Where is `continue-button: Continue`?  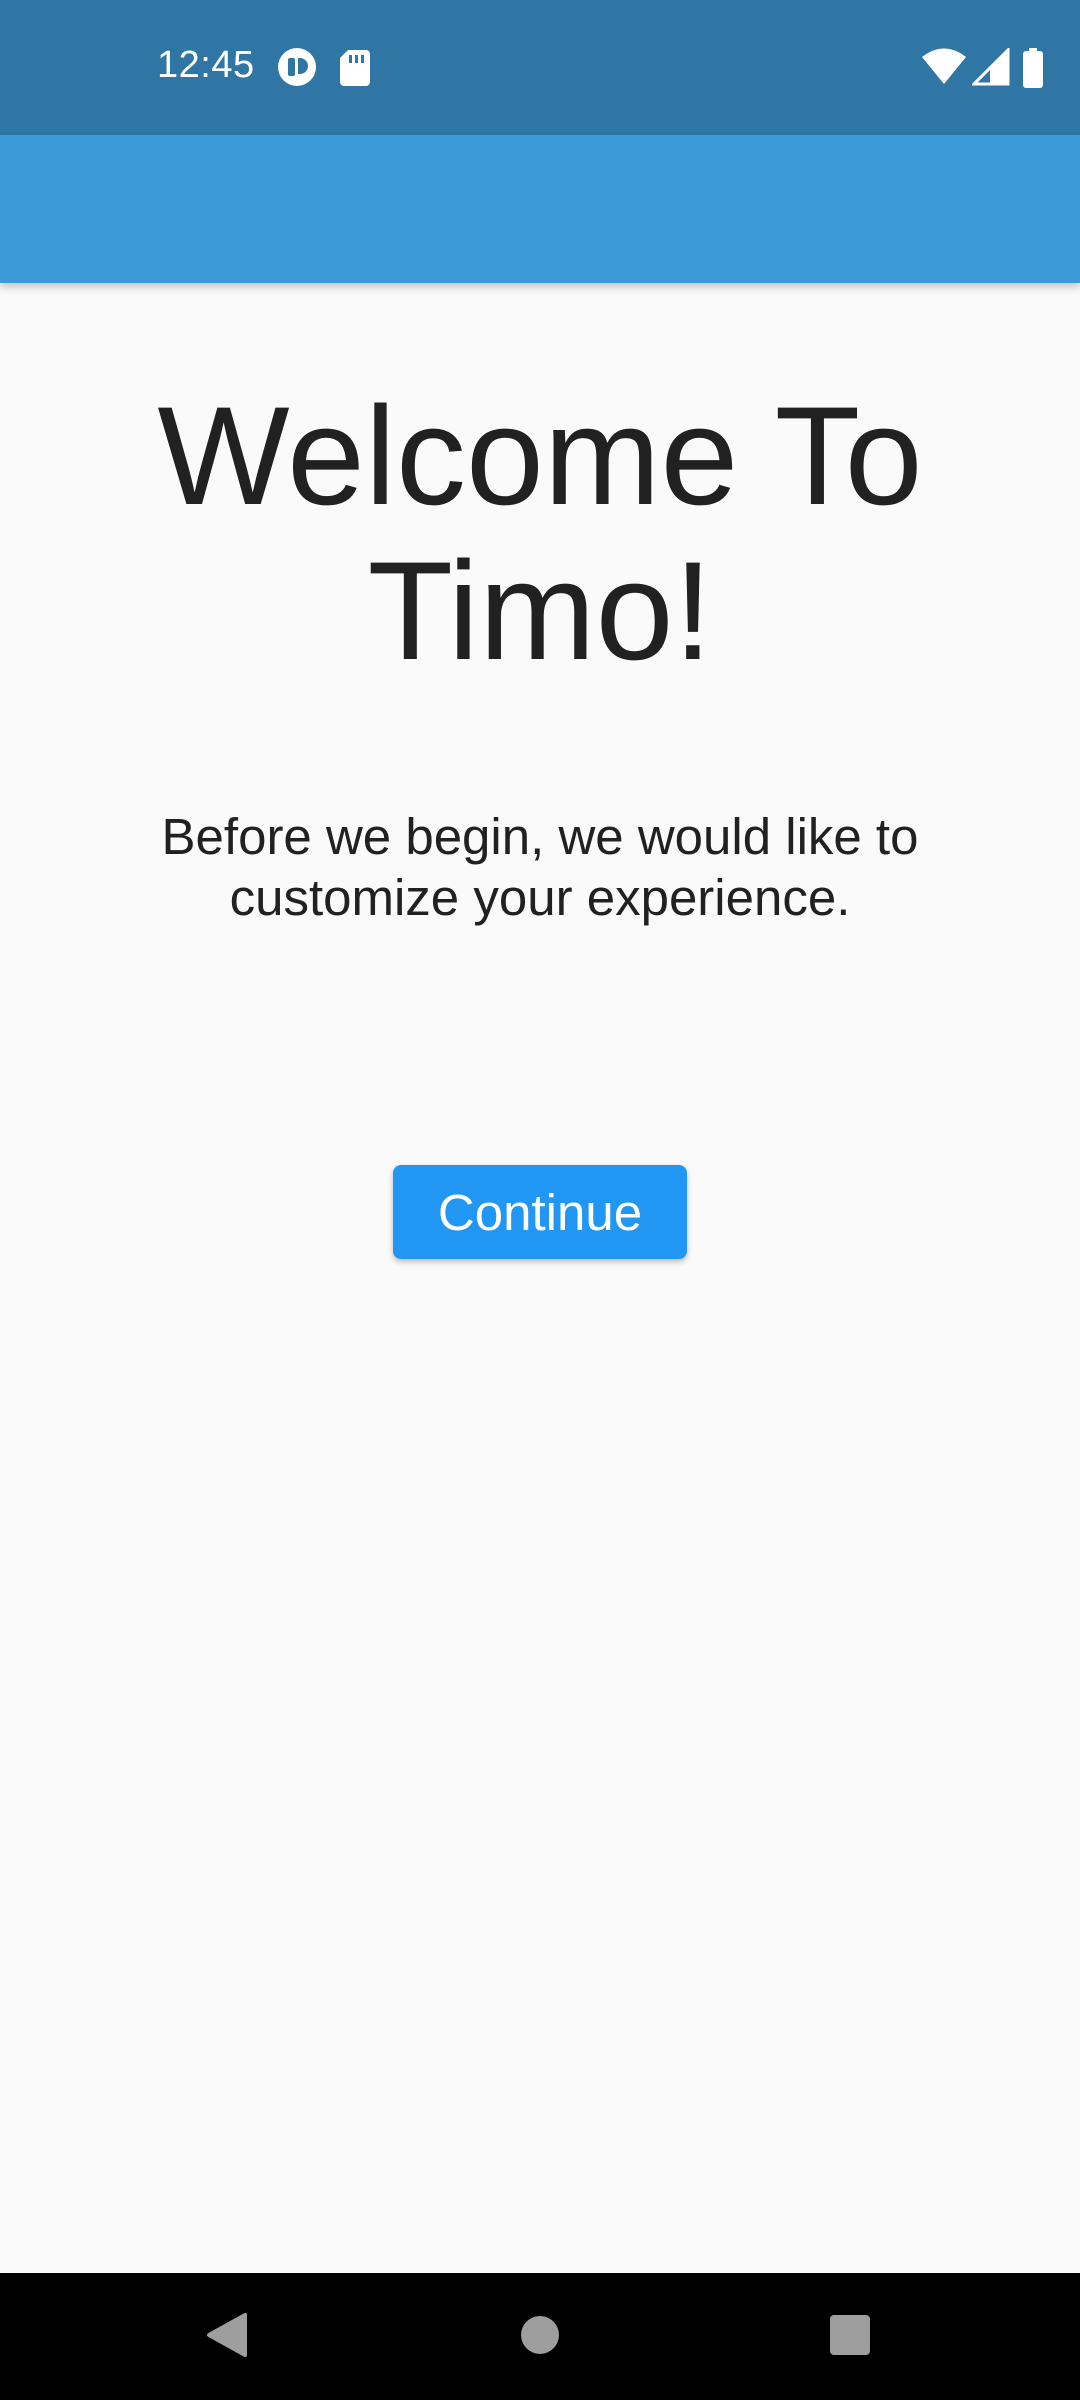 continue-button: Continue is located at coordinates (540, 1212).